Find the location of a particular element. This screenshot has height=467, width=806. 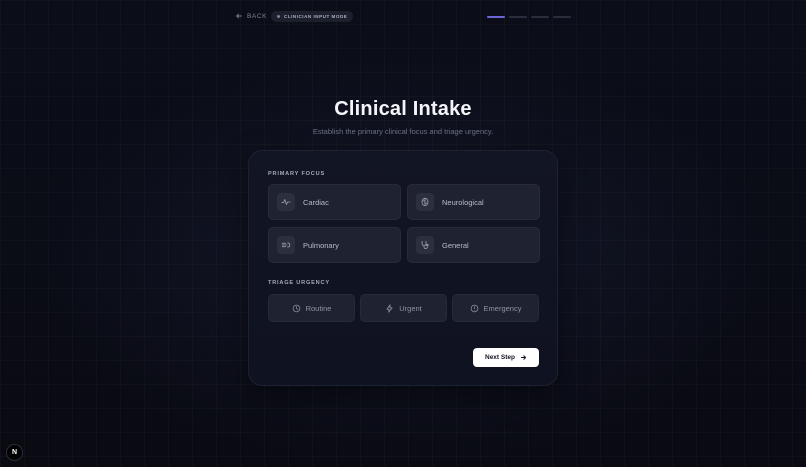

framework-badge-label: N is located at coordinates (14, 452).